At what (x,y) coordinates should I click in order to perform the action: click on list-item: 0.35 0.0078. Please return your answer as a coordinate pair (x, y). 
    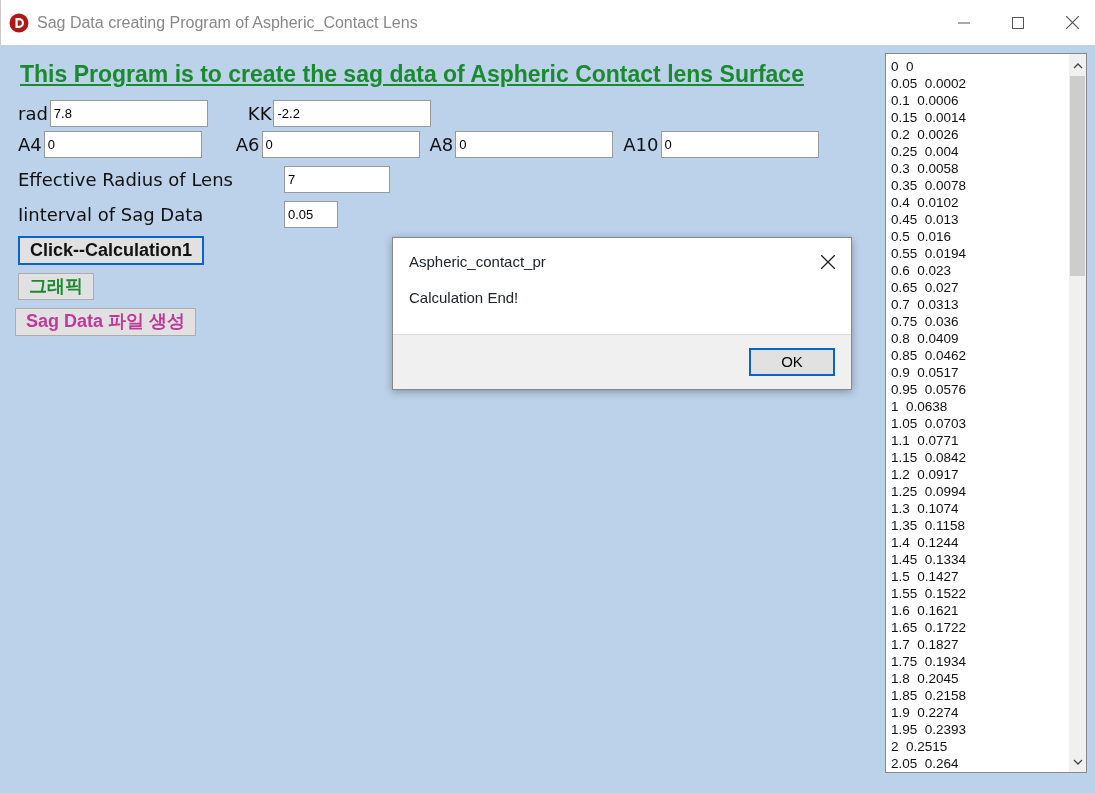
    Looking at the image, I should click on (929, 185).